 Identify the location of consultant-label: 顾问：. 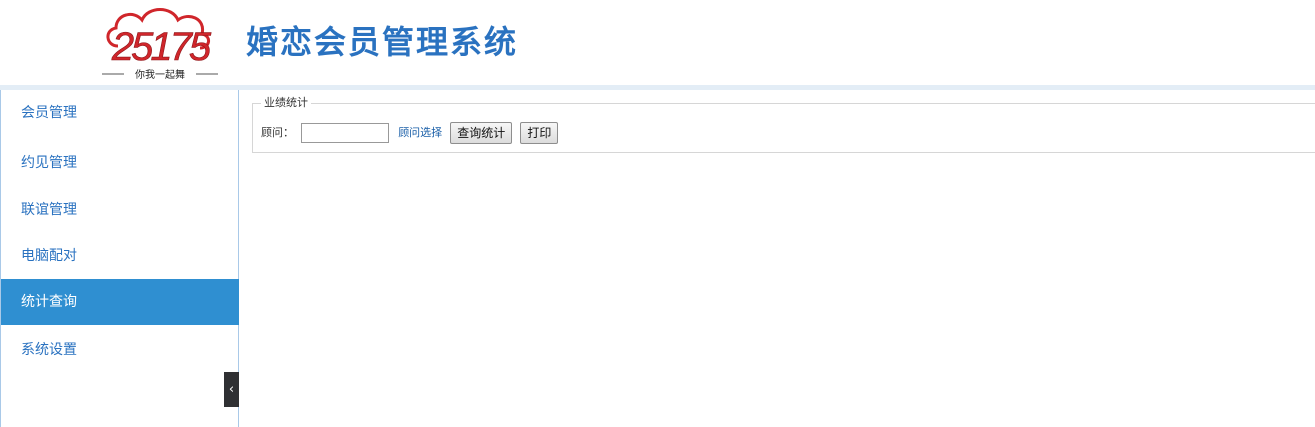
(277, 132).